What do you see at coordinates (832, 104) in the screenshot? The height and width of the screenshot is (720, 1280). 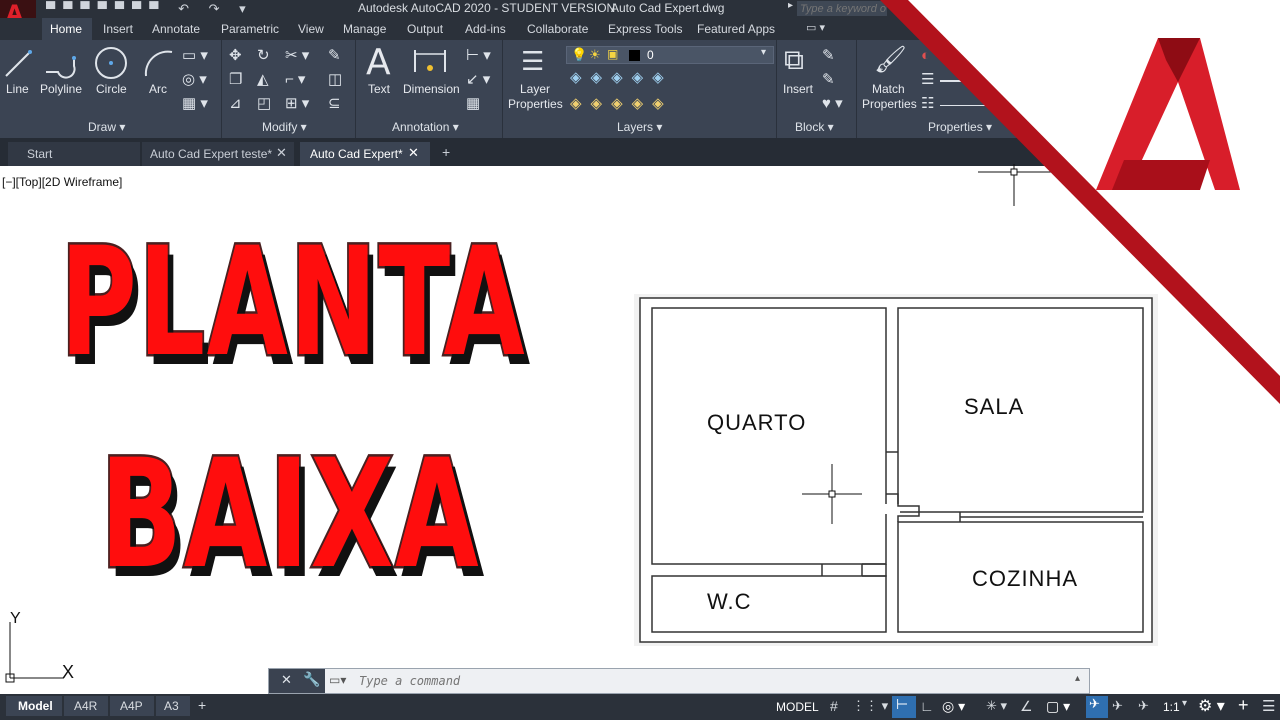 I see `block-attrib-icon: ♥ ▾` at bounding box center [832, 104].